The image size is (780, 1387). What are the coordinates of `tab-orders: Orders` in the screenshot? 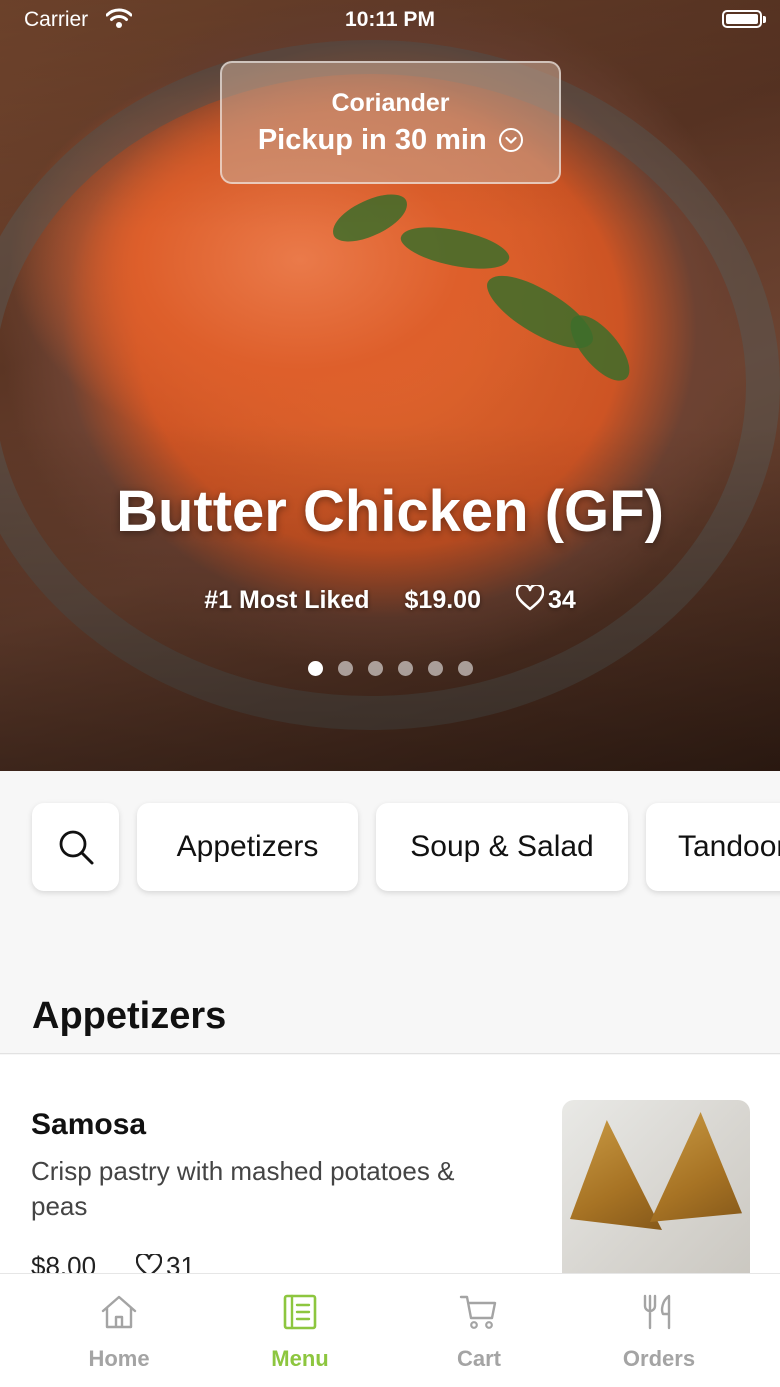 It's located at (659, 1330).